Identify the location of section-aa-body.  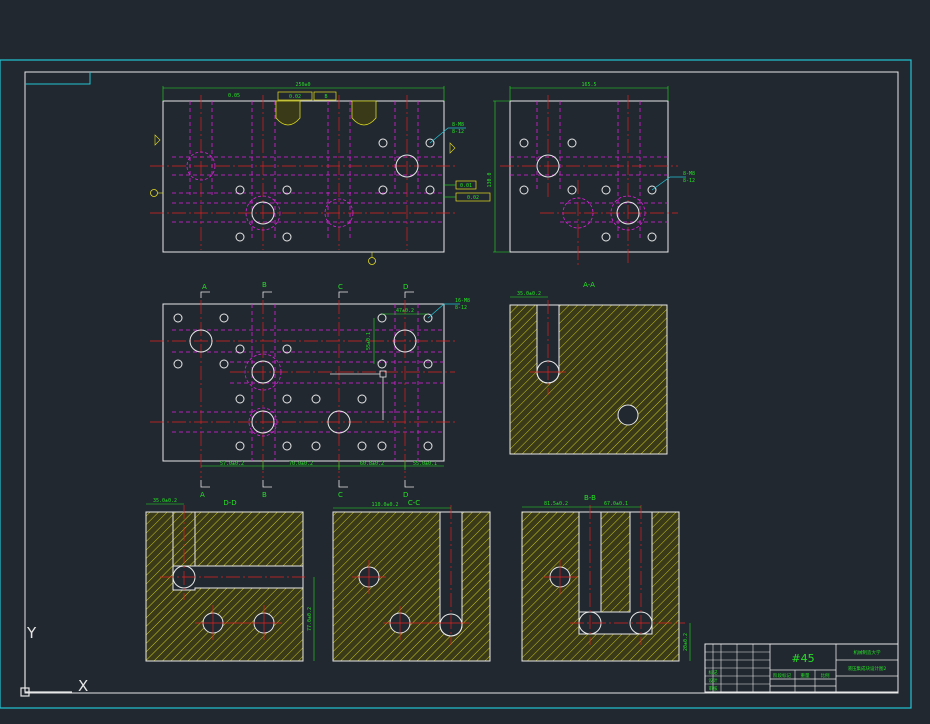
(588, 379).